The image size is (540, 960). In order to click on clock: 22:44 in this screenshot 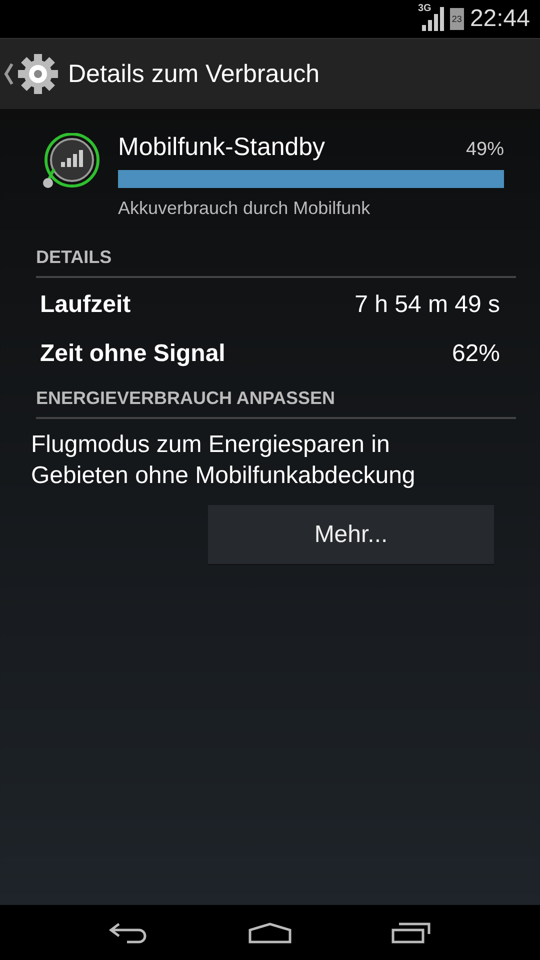, I will do `click(500, 19)`.